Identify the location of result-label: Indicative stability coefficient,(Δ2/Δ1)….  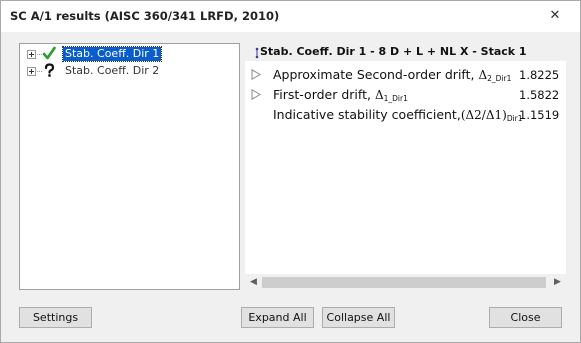
(398, 115).